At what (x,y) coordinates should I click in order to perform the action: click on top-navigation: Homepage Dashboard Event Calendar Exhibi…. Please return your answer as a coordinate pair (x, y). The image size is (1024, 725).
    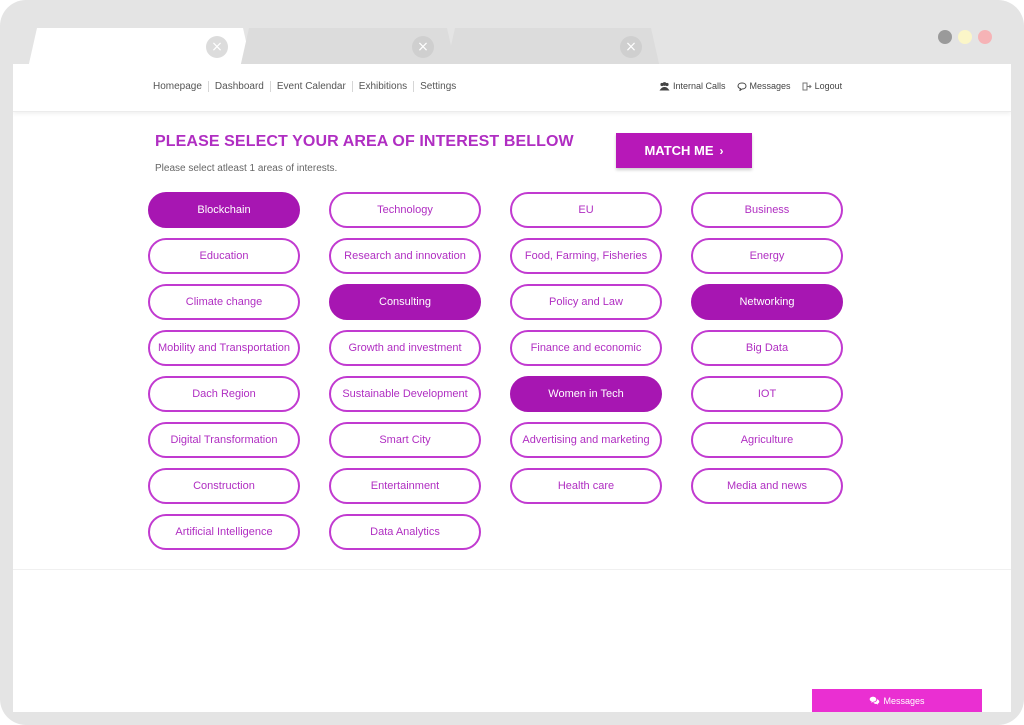
    Looking at the image, I should click on (512, 88).